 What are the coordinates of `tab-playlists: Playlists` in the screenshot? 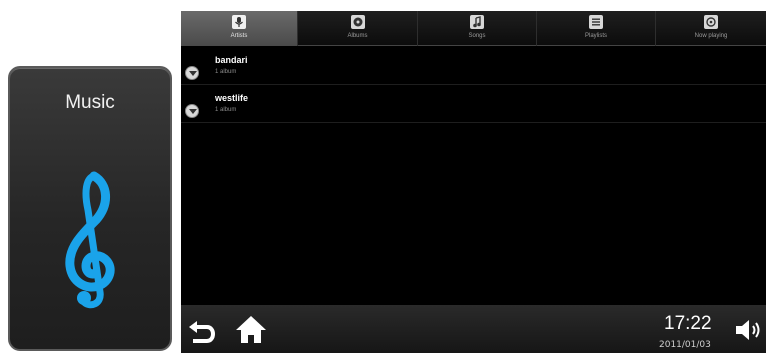 It's located at (596, 28).